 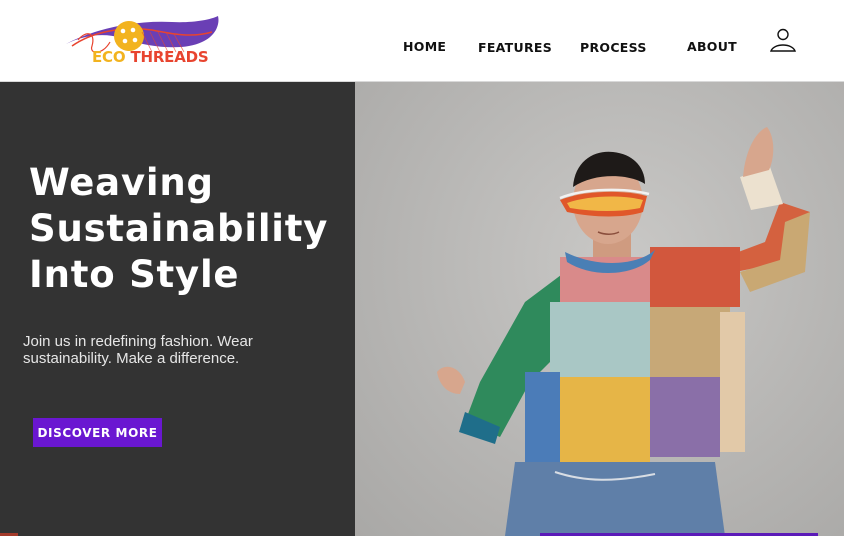 I want to click on discover-more-button: DISCOVER MORE, so click(x=97, y=432).